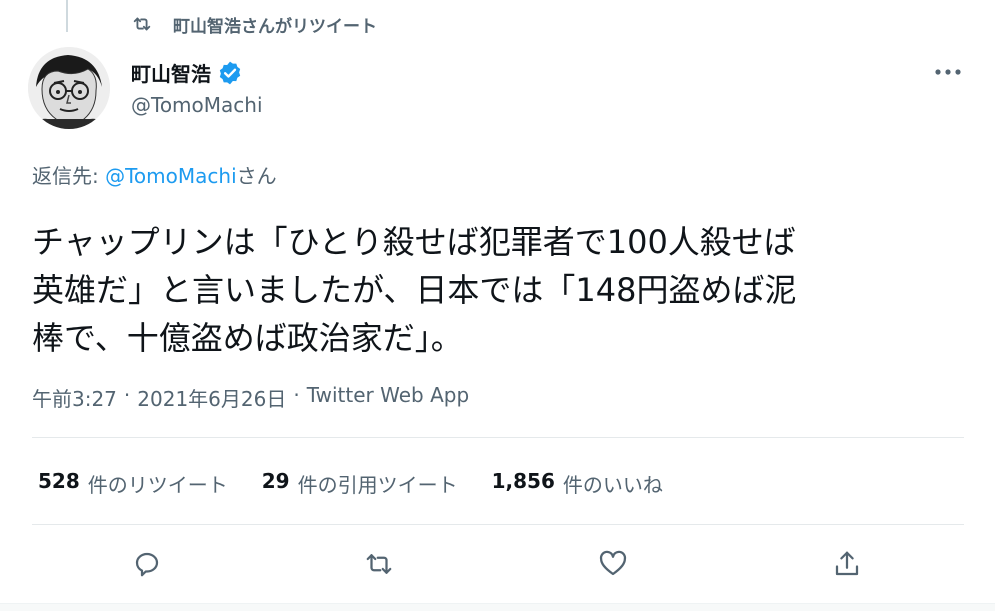 The width and height of the screenshot is (995, 611). What do you see at coordinates (197, 105) in the screenshot?
I see `author-handle: @TomoMachi` at bounding box center [197, 105].